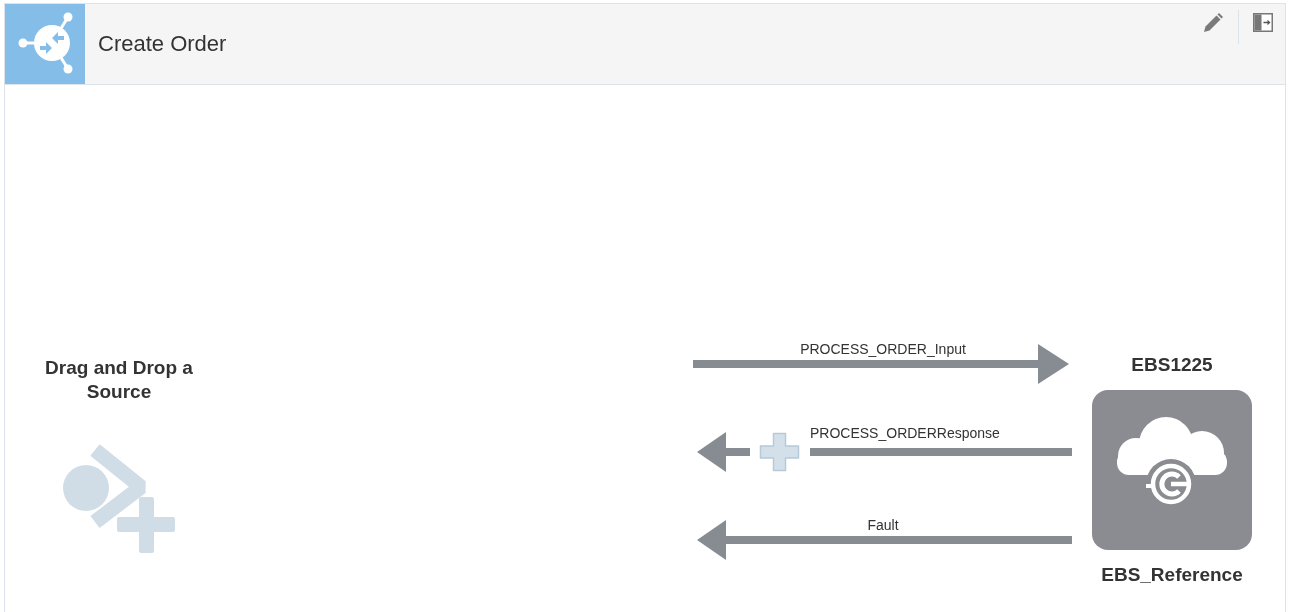 This screenshot has height=612, width=1292. What do you see at coordinates (1172, 365) in the screenshot?
I see `connection-name: EBS1225` at bounding box center [1172, 365].